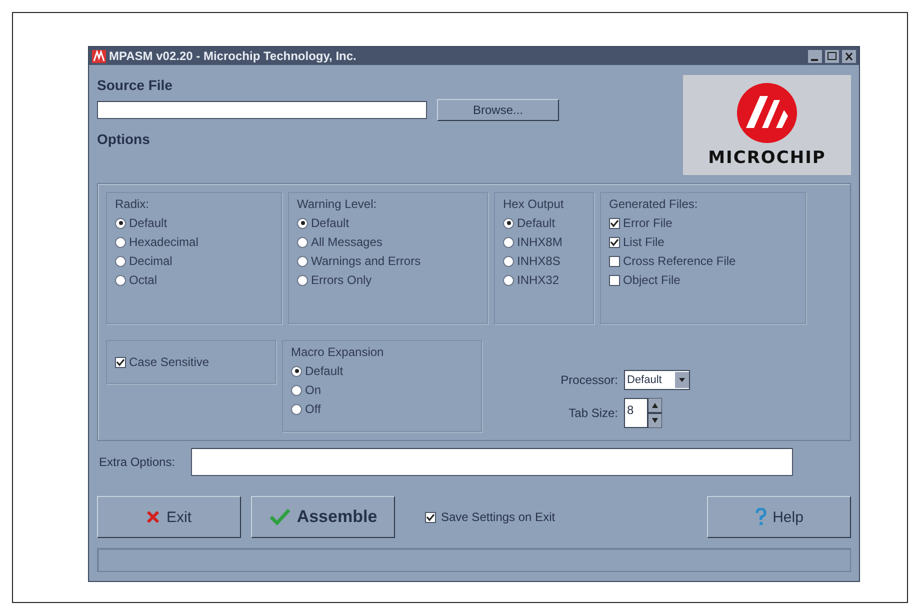 This screenshot has width=920, height=615. Describe the element at coordinates (655, 413) in the screenshot. I see `spinner-arrows-icon` at that location.